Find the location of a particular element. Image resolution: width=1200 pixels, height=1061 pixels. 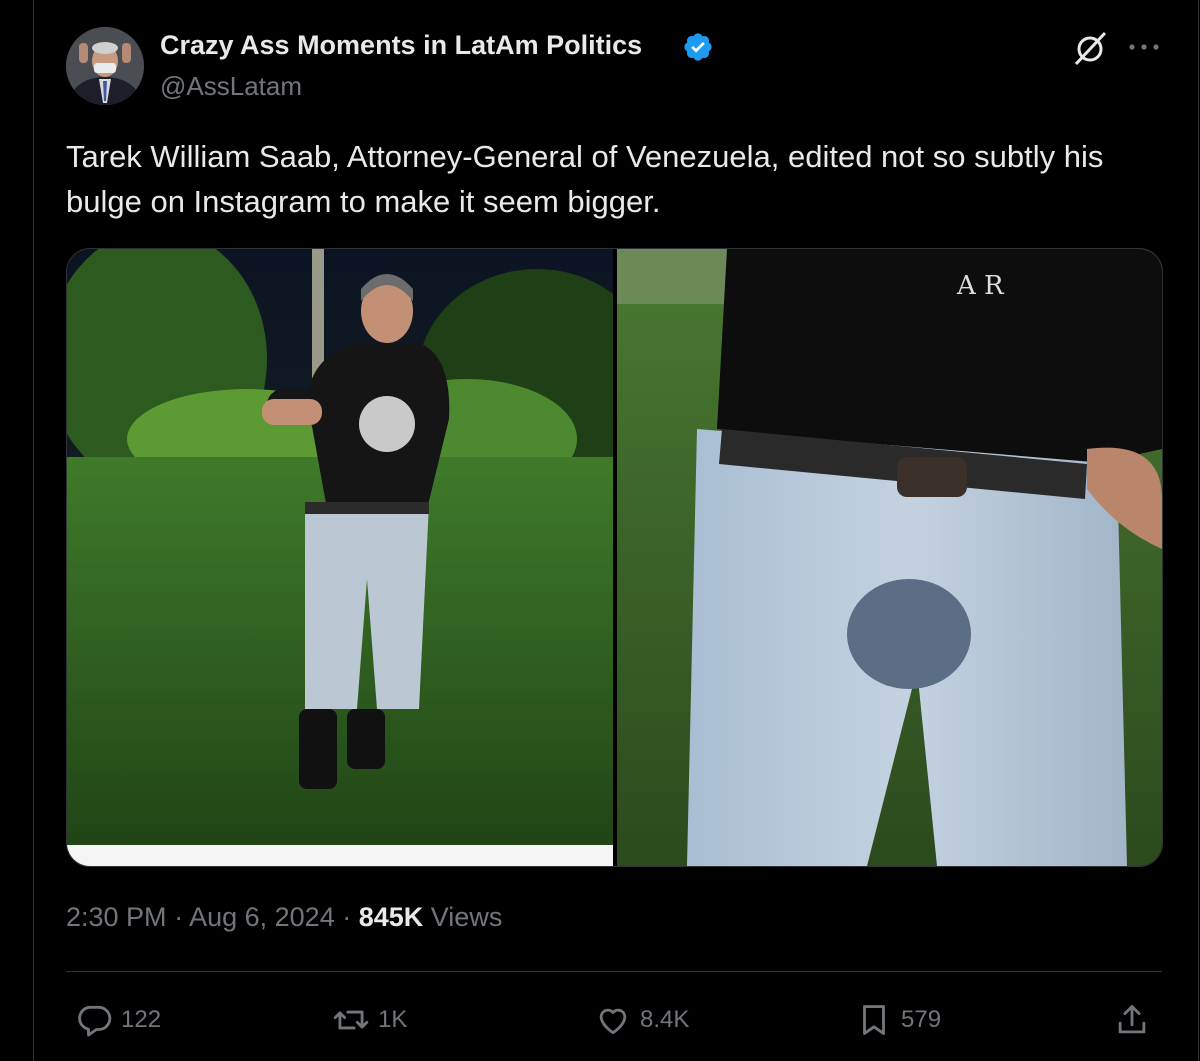

views-label: Views is located at coordinates (466, 917).